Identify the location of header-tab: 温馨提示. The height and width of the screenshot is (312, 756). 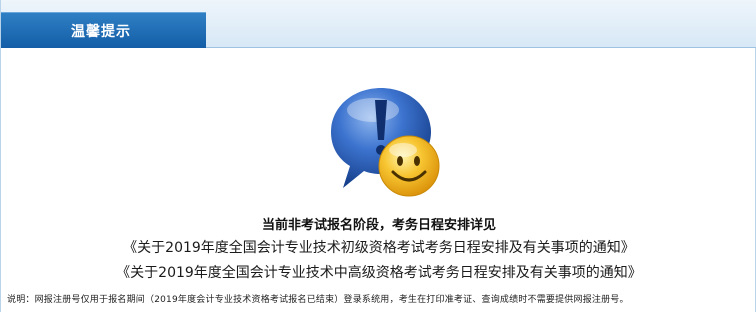
(103, 30).